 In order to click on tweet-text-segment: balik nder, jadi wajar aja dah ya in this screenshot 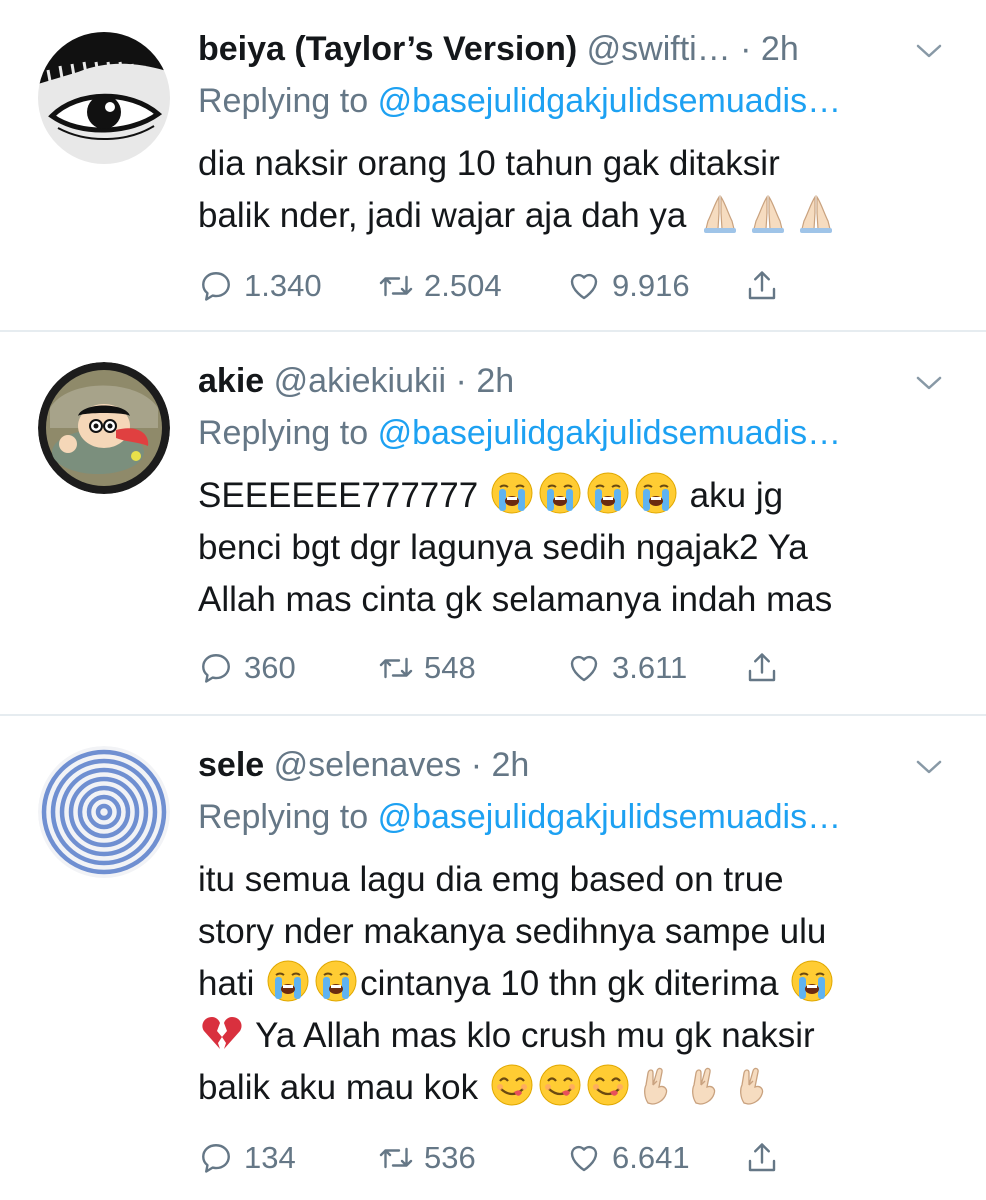, I will do `click(447, 215)`.